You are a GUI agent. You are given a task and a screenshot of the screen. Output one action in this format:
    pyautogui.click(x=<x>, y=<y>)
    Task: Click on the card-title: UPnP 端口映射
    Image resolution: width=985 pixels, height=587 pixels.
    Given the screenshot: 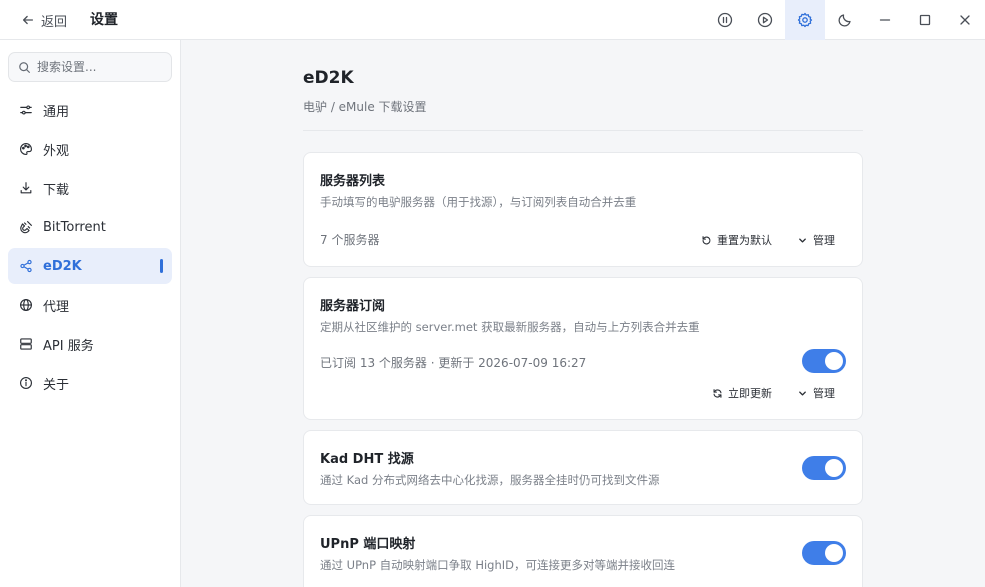 What is the action you would take?
    pyautogui.click(x=368, y=544)
    